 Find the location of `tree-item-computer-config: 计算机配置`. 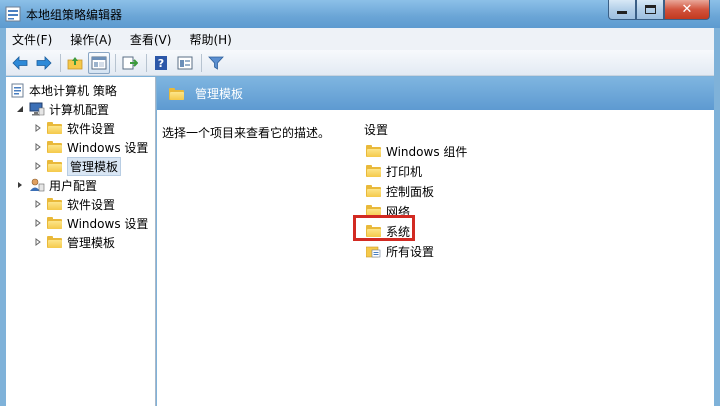

tree-item-computer-config: 计算机配置 is located at coordinates (62, 109).